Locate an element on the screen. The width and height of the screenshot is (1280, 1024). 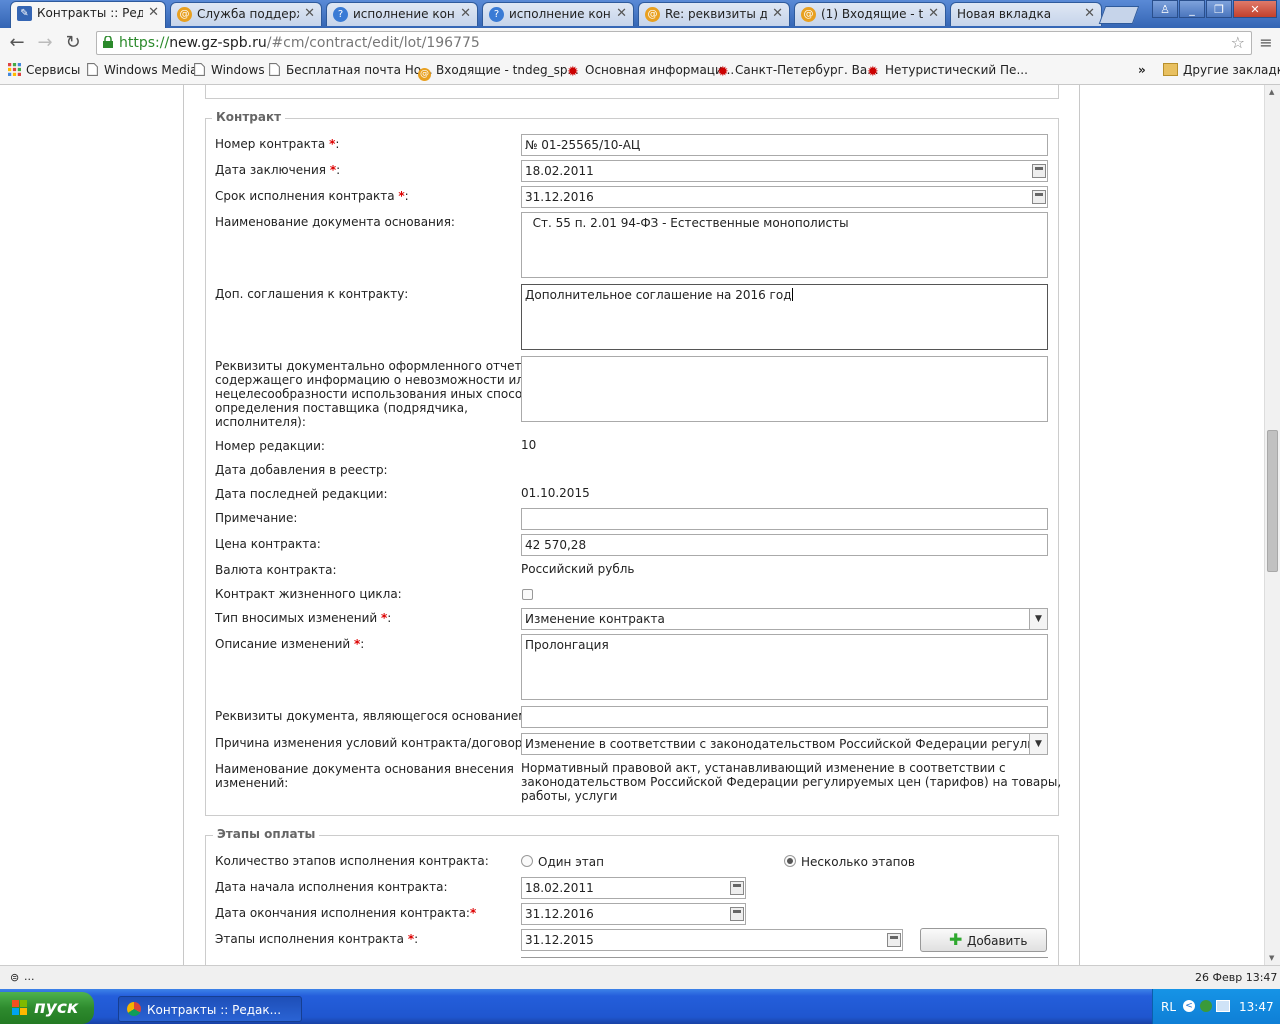
other-bookmarks: Другие закладки is located at coordinates (1221, 70).